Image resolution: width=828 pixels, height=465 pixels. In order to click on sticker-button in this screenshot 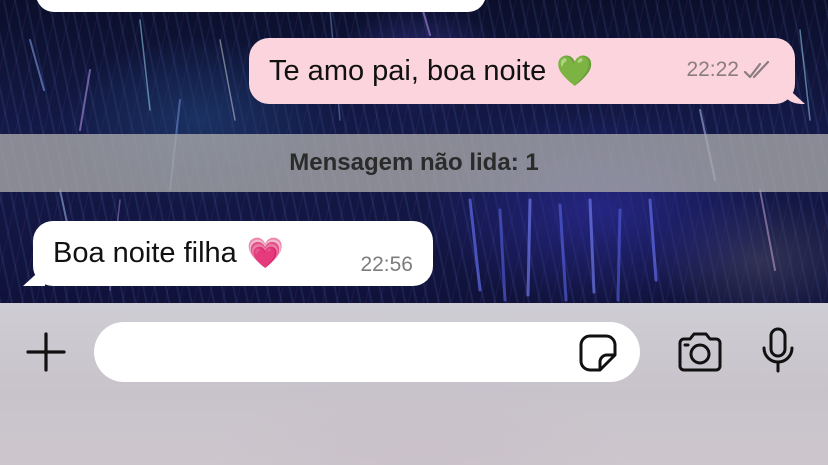, I will do `click(598, 353)`.